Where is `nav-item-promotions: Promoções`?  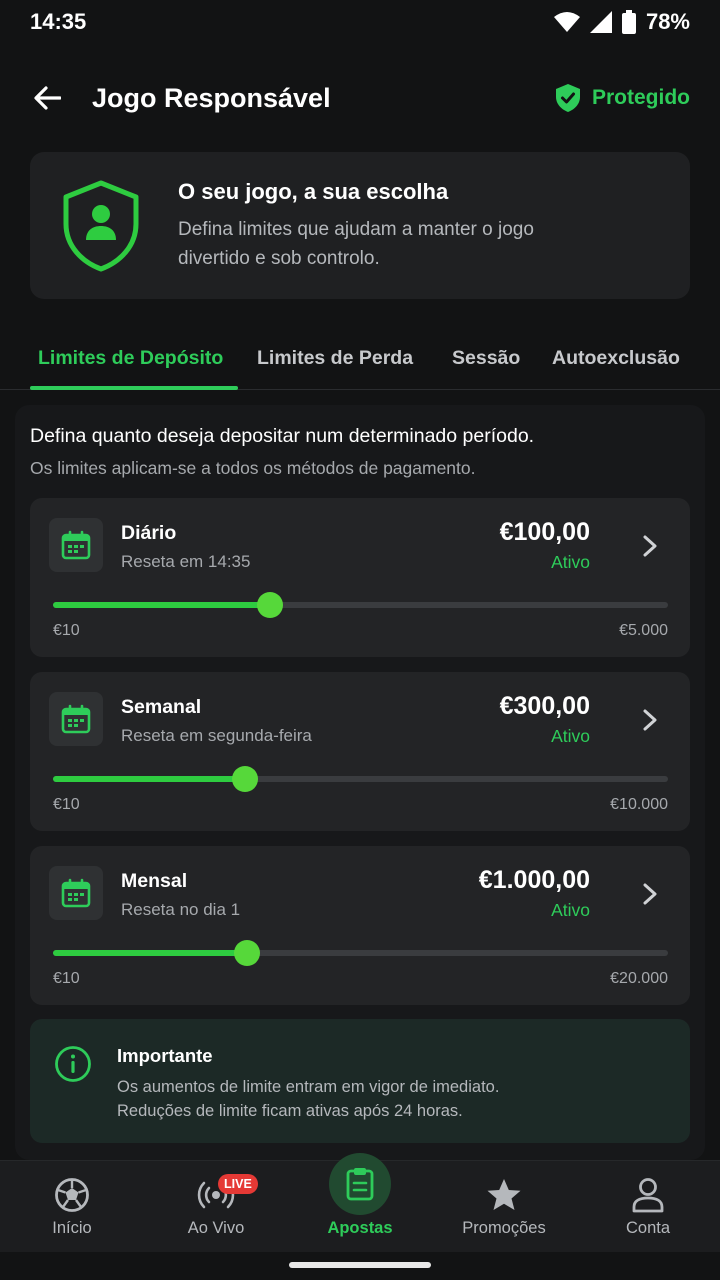
nav-item-promotions: Promoções is located at coordinates (504, 1207).